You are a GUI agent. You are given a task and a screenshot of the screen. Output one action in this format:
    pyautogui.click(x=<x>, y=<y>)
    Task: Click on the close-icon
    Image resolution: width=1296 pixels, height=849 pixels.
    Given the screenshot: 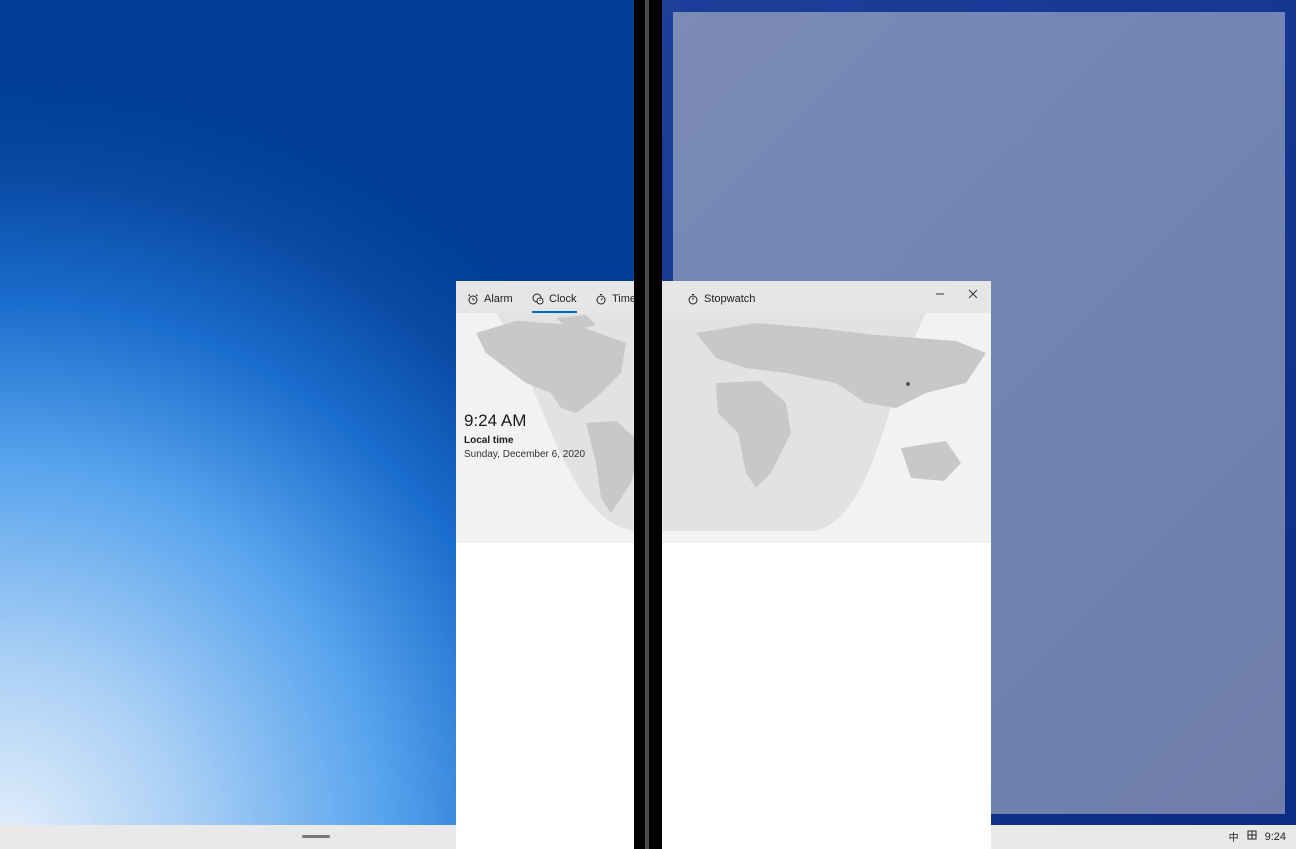 What is the action you would take?
    pyautogui.click(x=973, y=294)
    